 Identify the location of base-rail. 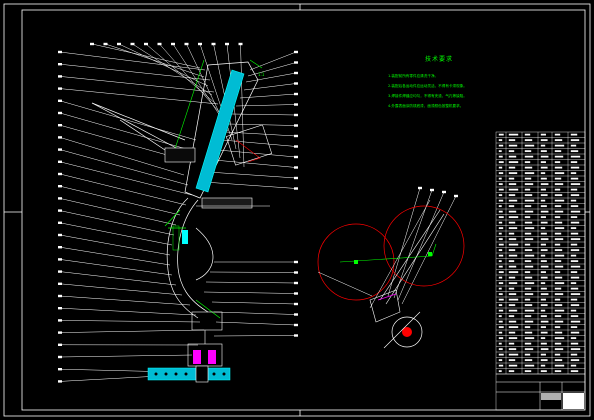
(189, 374).